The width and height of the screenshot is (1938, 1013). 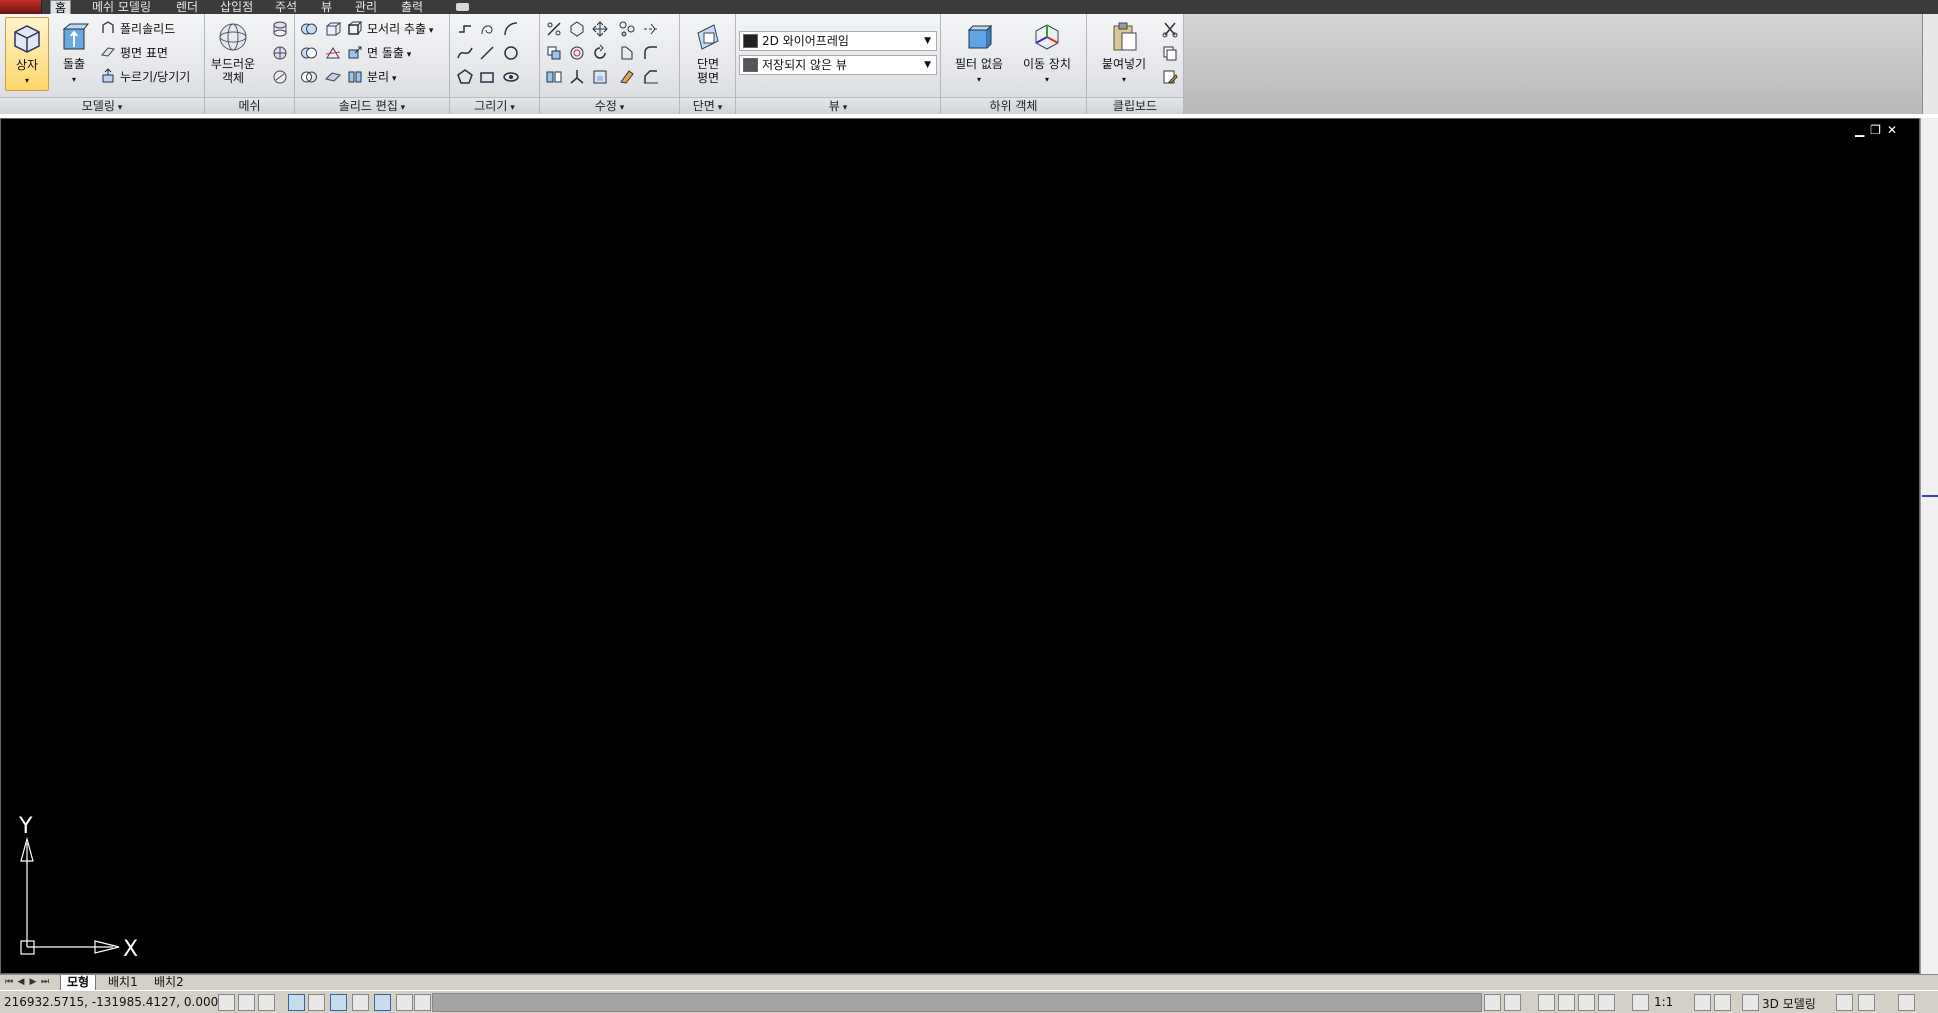 What do you see at coordinates (554, 53) in the screenshot?
I see `copy-modify-button` at bounding box center [554, 53].